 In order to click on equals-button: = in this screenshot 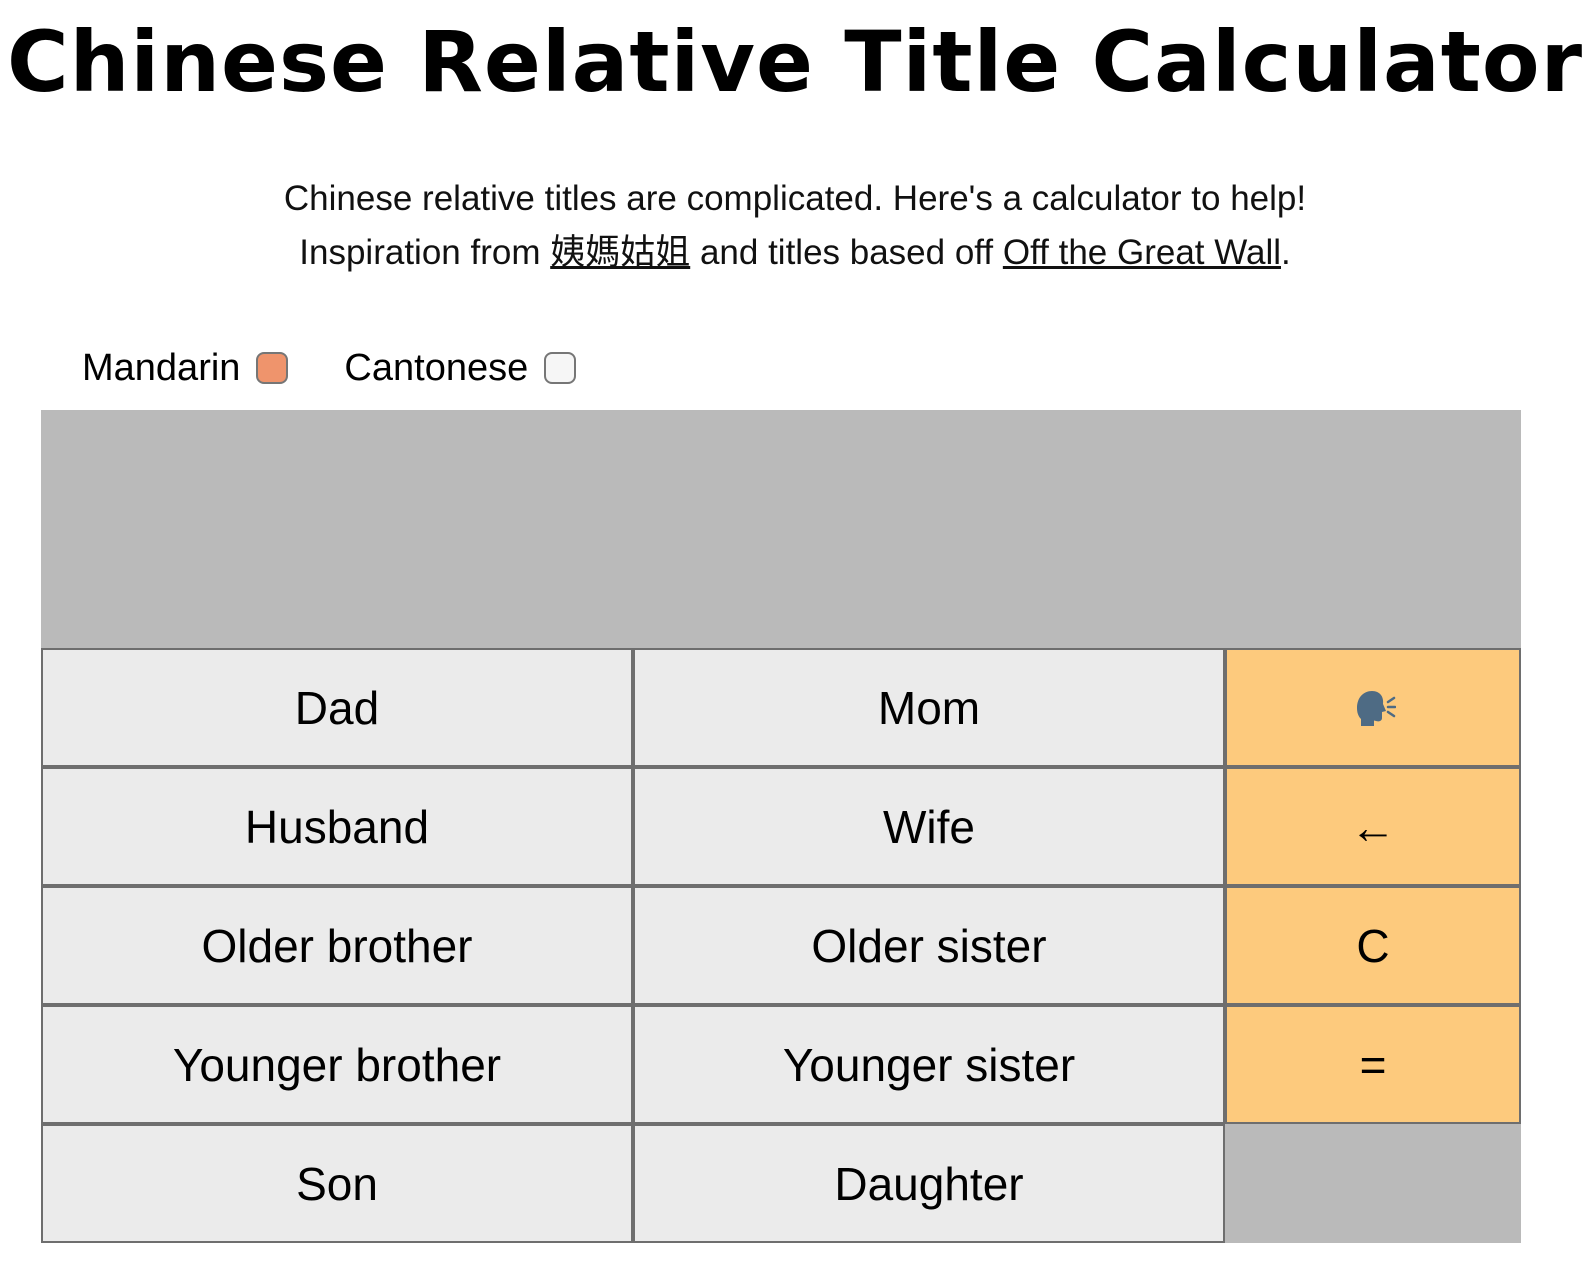, I will do `click(1373, 1064)`.